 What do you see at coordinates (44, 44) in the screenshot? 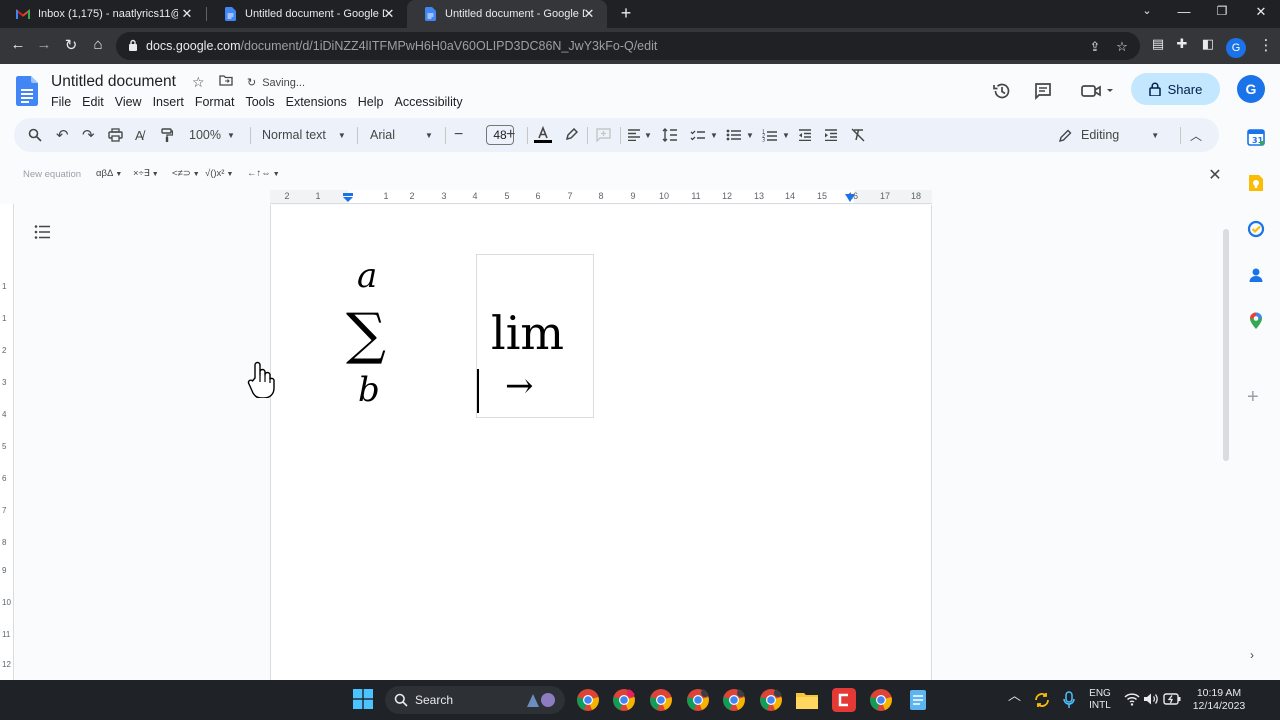
I see `forward-arrow-icon: →` at bounding box center [44, 44].